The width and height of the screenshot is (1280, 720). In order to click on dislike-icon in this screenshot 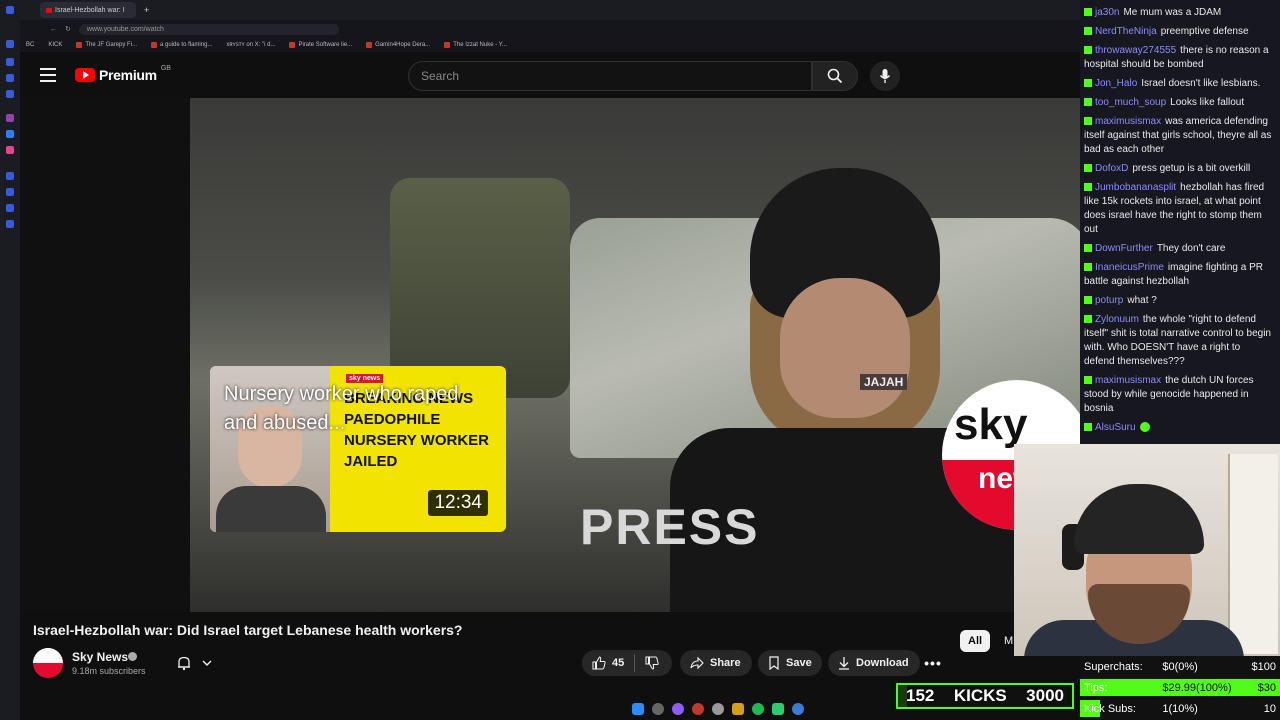, I will do `click(652, 663)`.